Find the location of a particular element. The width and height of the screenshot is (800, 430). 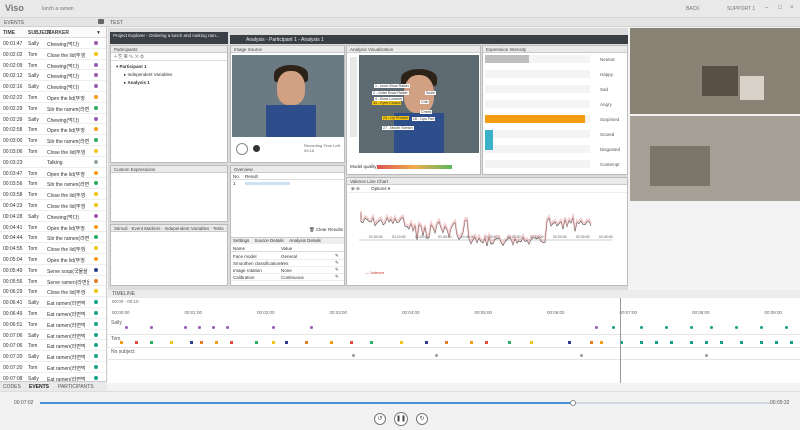

event-row: 00:05:56 Tom Serve ramen(라면을 is located at coordinates (53, 281).